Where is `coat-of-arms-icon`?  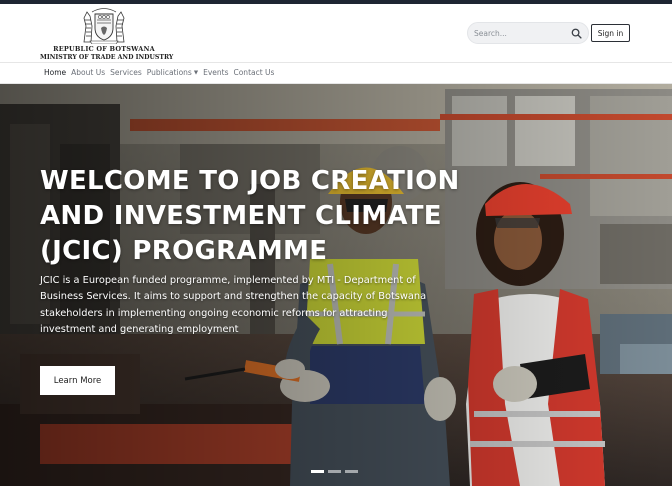
coat-of-arms-icon is located at coordinates (104, 26).